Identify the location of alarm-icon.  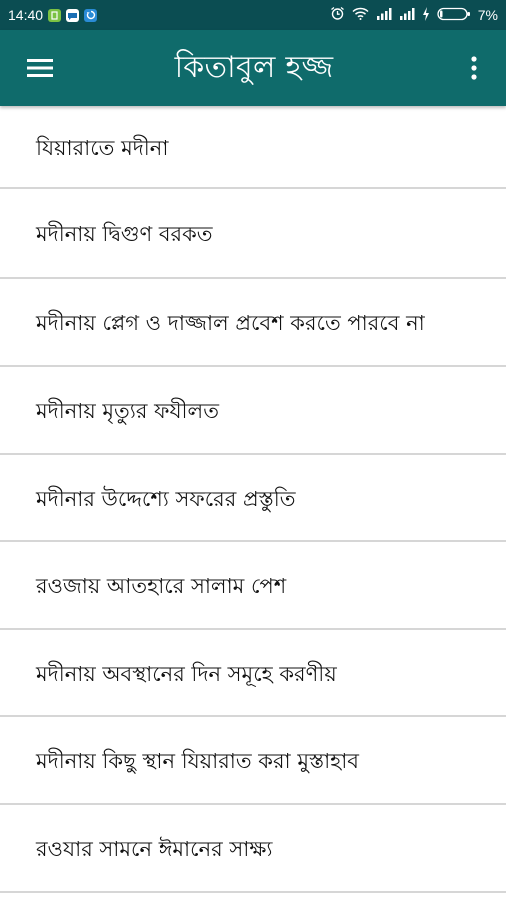
(337, 15).